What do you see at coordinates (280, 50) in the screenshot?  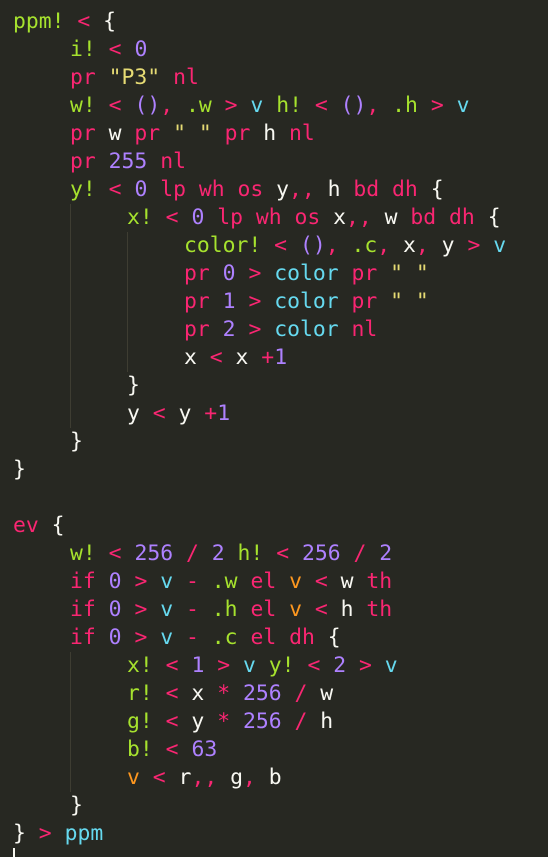 I see `code-line: i! < 0` at bounding box center [280, 50].